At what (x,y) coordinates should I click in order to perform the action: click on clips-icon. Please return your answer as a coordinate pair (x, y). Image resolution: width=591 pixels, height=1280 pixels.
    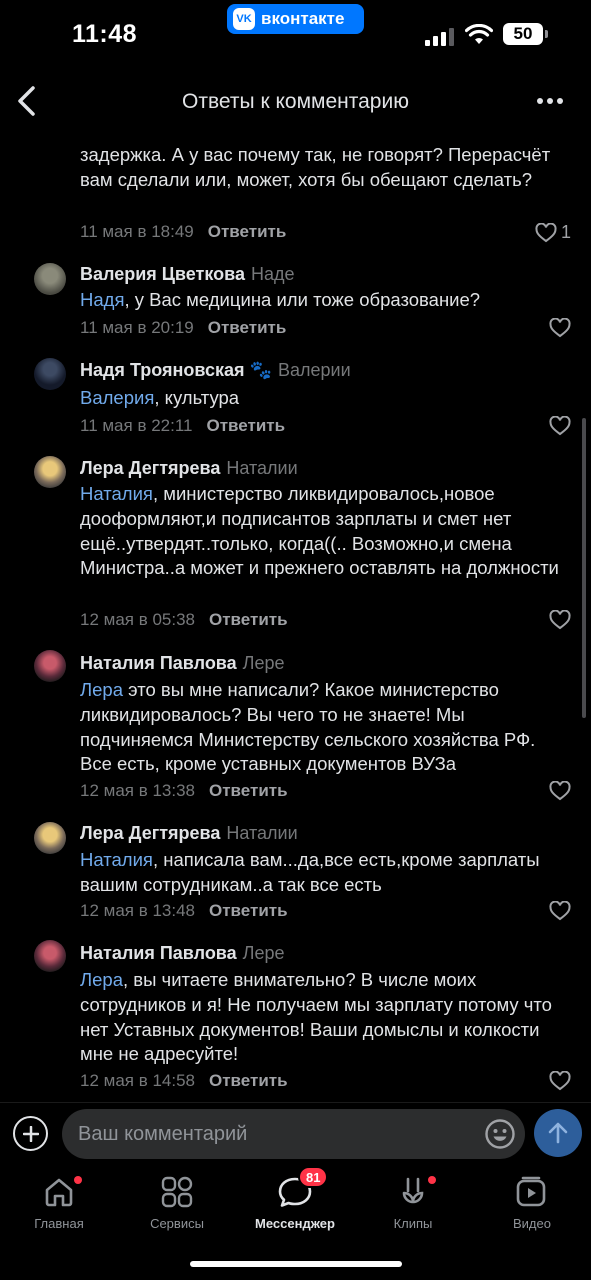
    Looking at the image, I should click on (413, 1192).